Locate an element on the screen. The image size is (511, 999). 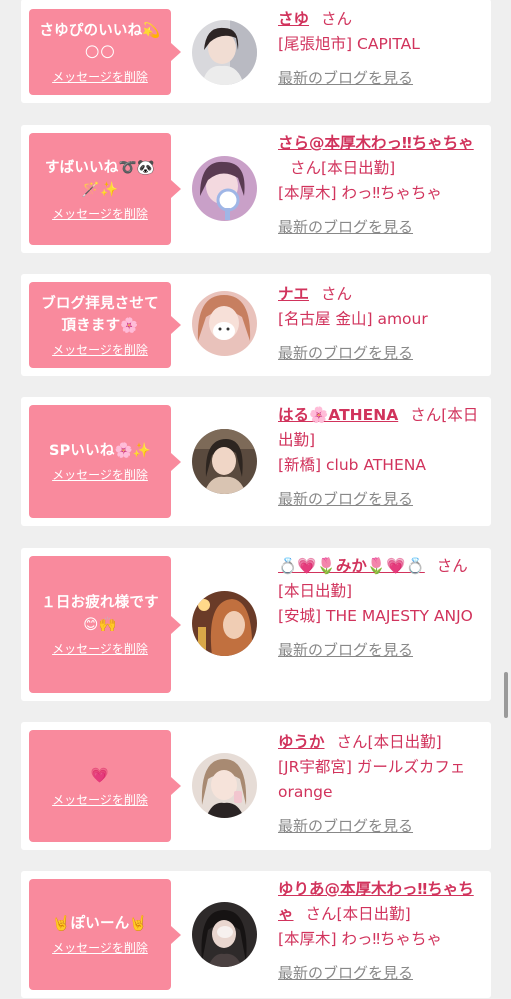
cast-name-link: はる🌸ATHENA is located at coordinates (338, 415).